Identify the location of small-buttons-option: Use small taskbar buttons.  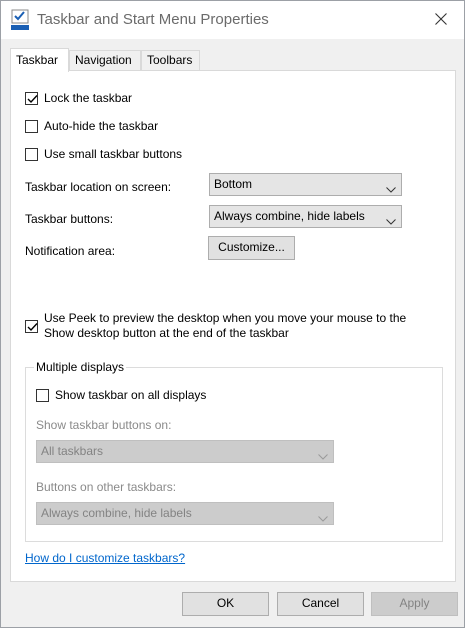
(103, 154).